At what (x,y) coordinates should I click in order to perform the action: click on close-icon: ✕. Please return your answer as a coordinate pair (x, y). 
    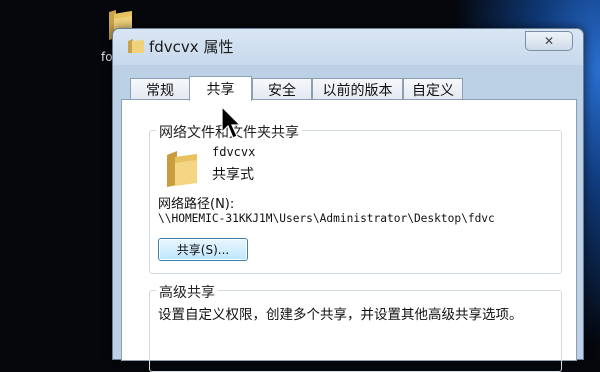
    Looking at the image, I should click on (549, 41).